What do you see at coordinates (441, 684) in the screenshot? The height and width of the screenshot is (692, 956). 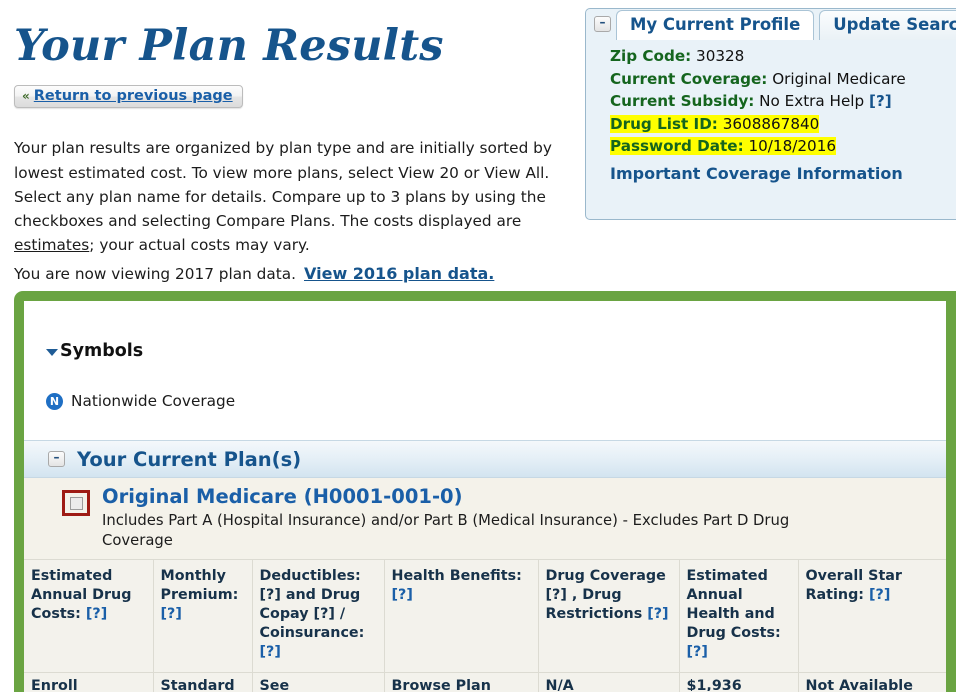 I see `cell-text: Browse Plan` at bounding box center [441, 684].